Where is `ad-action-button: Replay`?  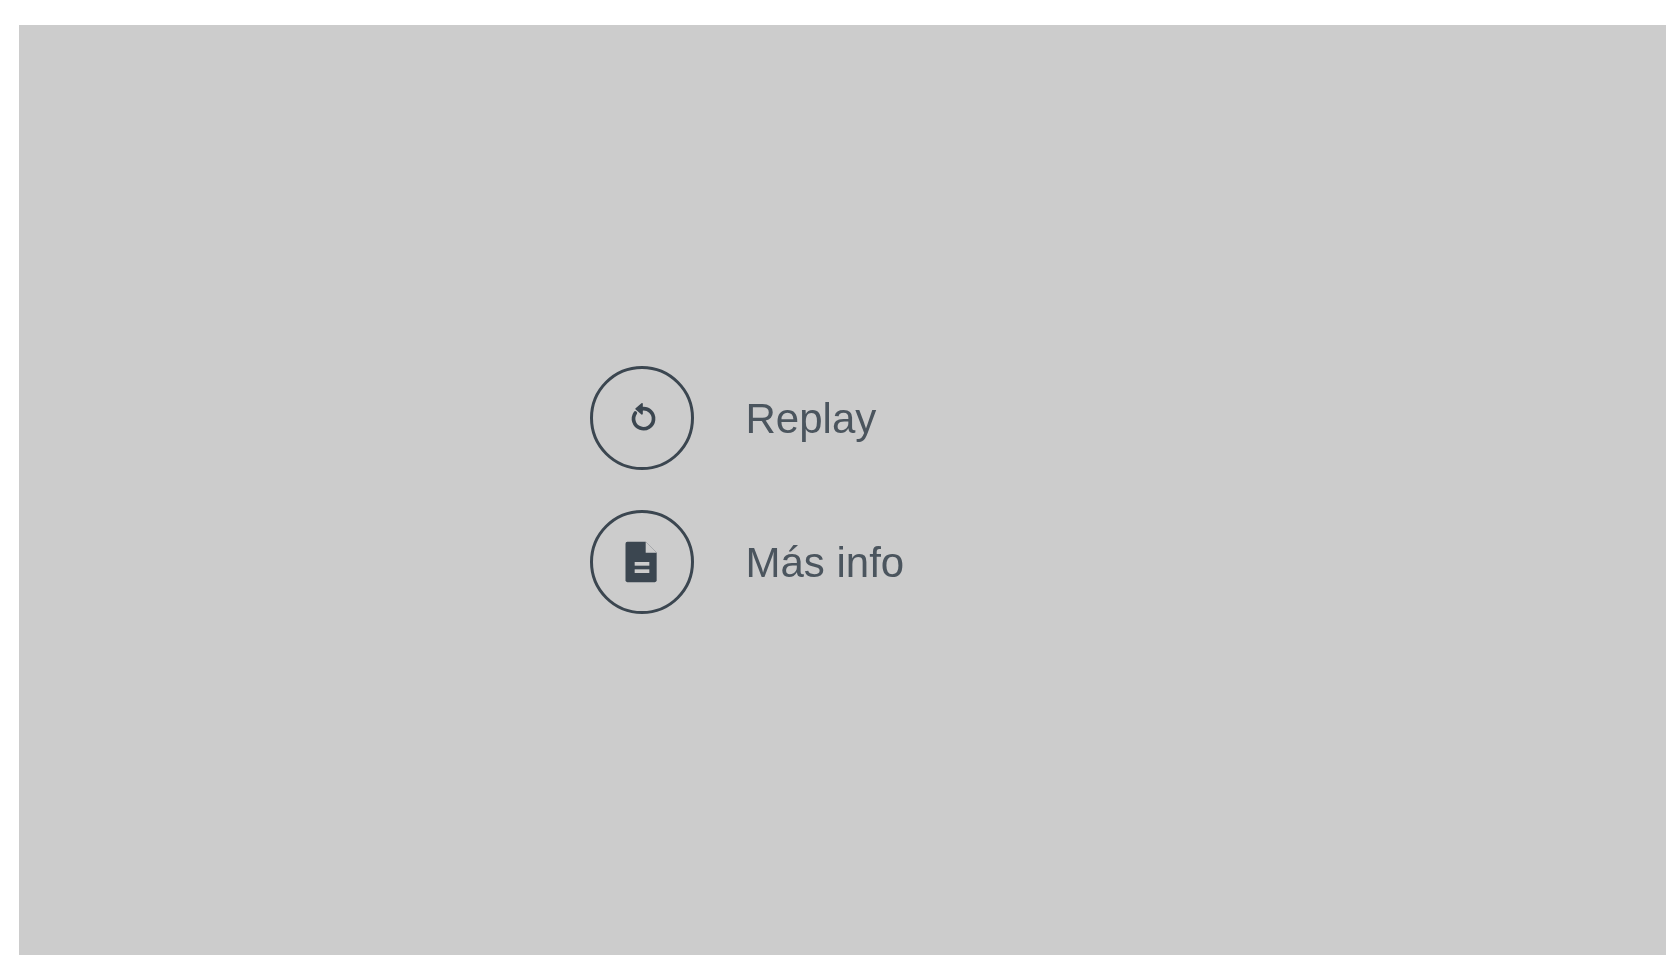 ad-action-button: Replay is located at coordinates (757, 418).